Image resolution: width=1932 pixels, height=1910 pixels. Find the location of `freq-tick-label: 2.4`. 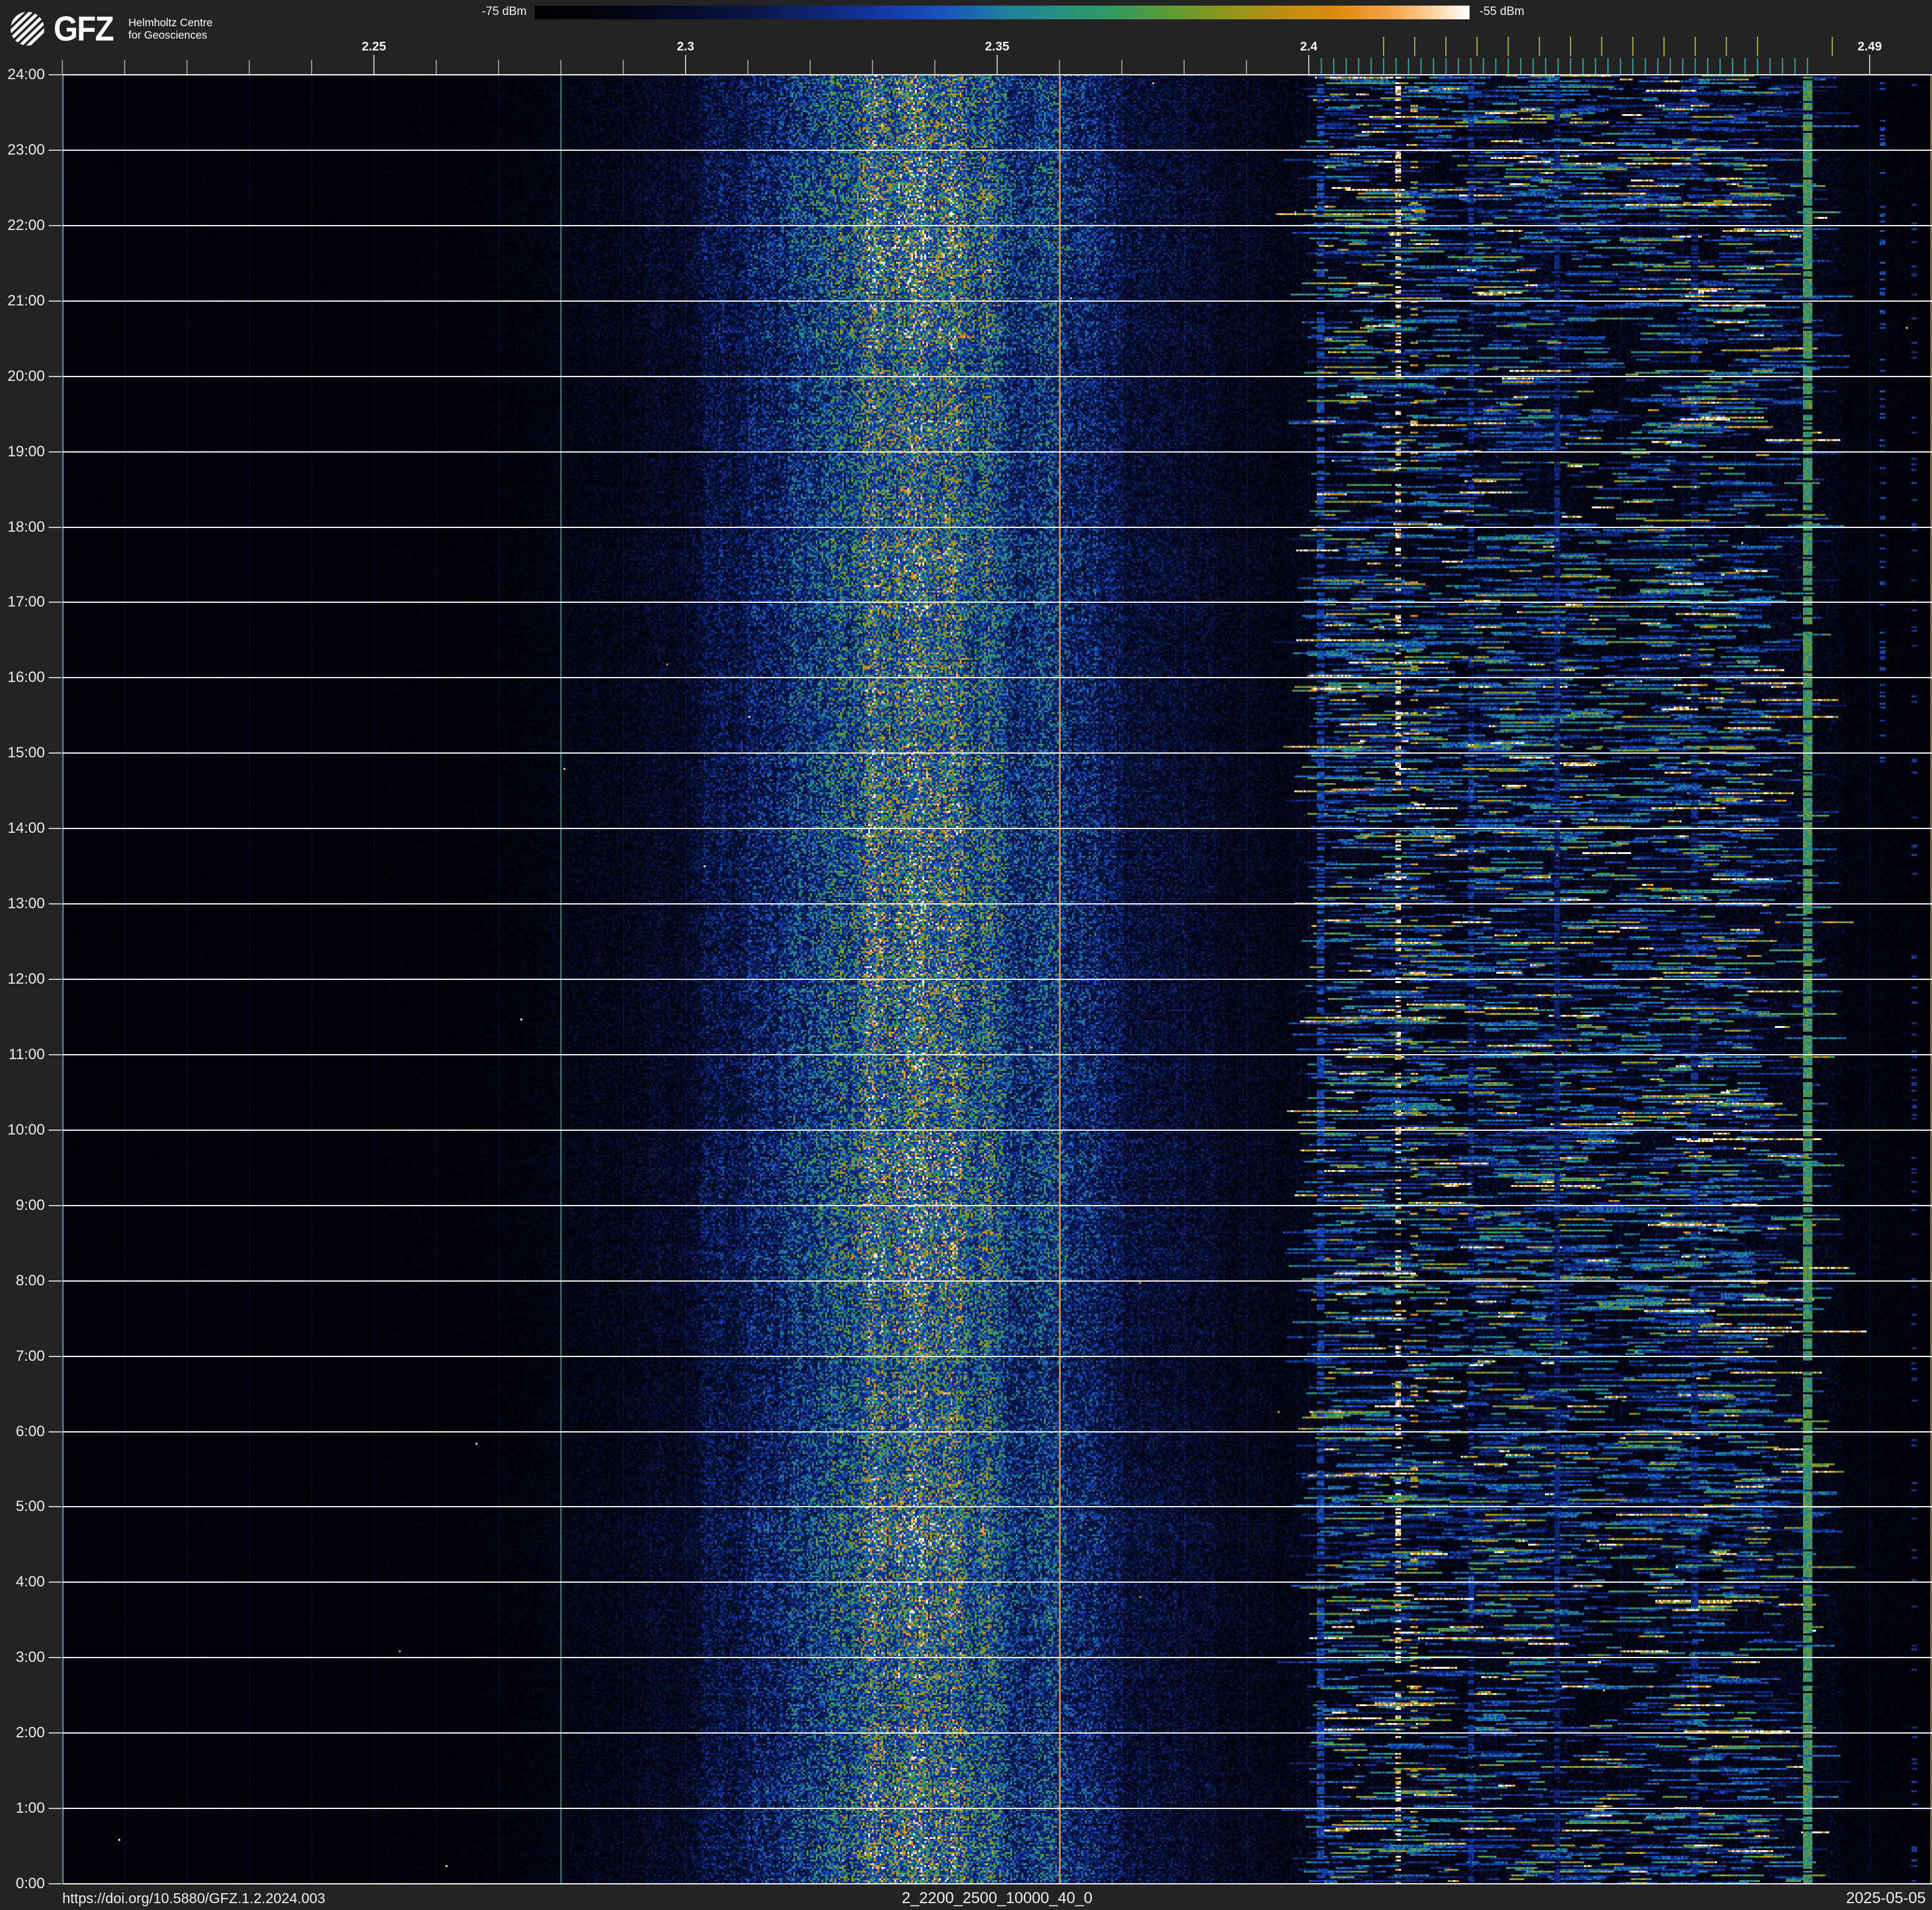

freq-tick-label: 2.4 is located at coordinates (1308, 47).